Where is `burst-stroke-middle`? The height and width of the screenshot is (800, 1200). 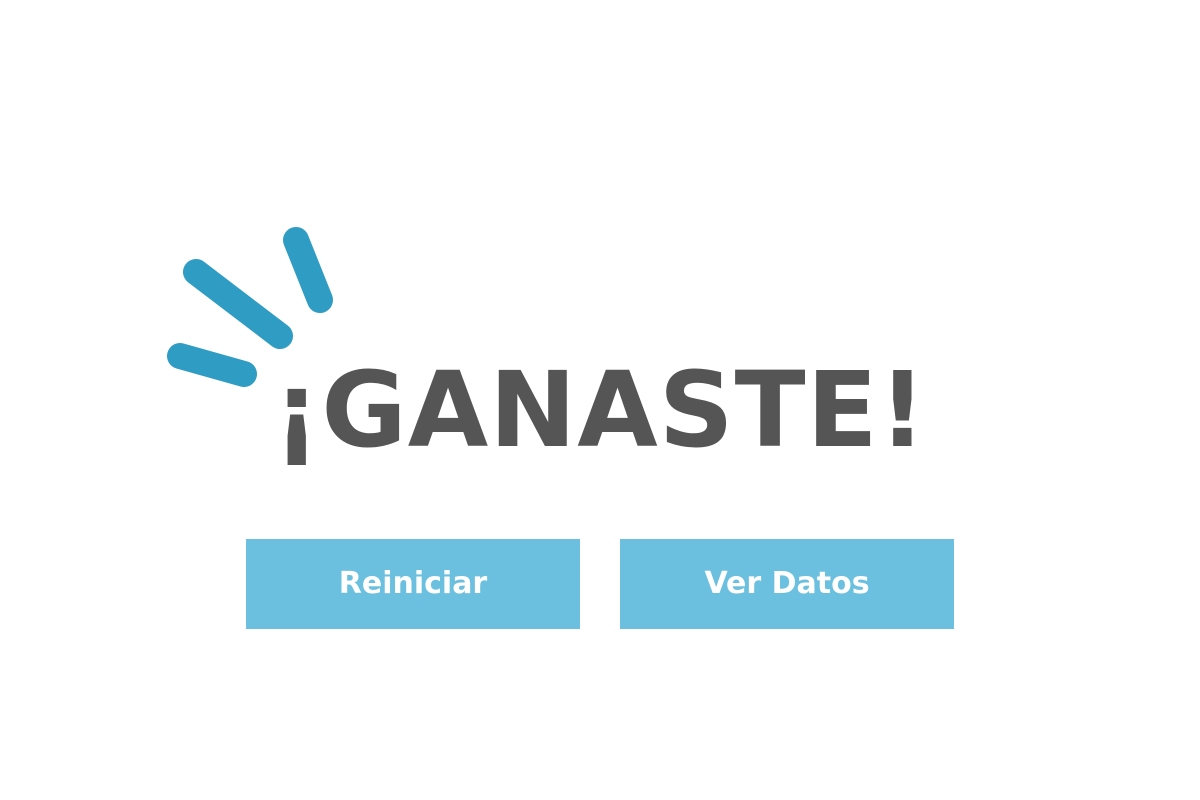
burst-stroke-middle is located at coordinates (238, 304).